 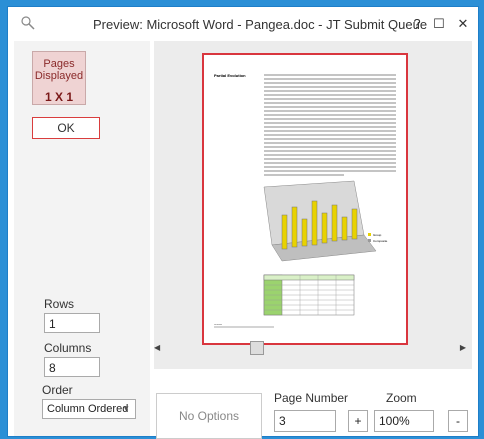 What do you see at coordinates (377, 235) in the screenshot?
I see `chart-legend-1: Group` at bounding box center [377, 235].